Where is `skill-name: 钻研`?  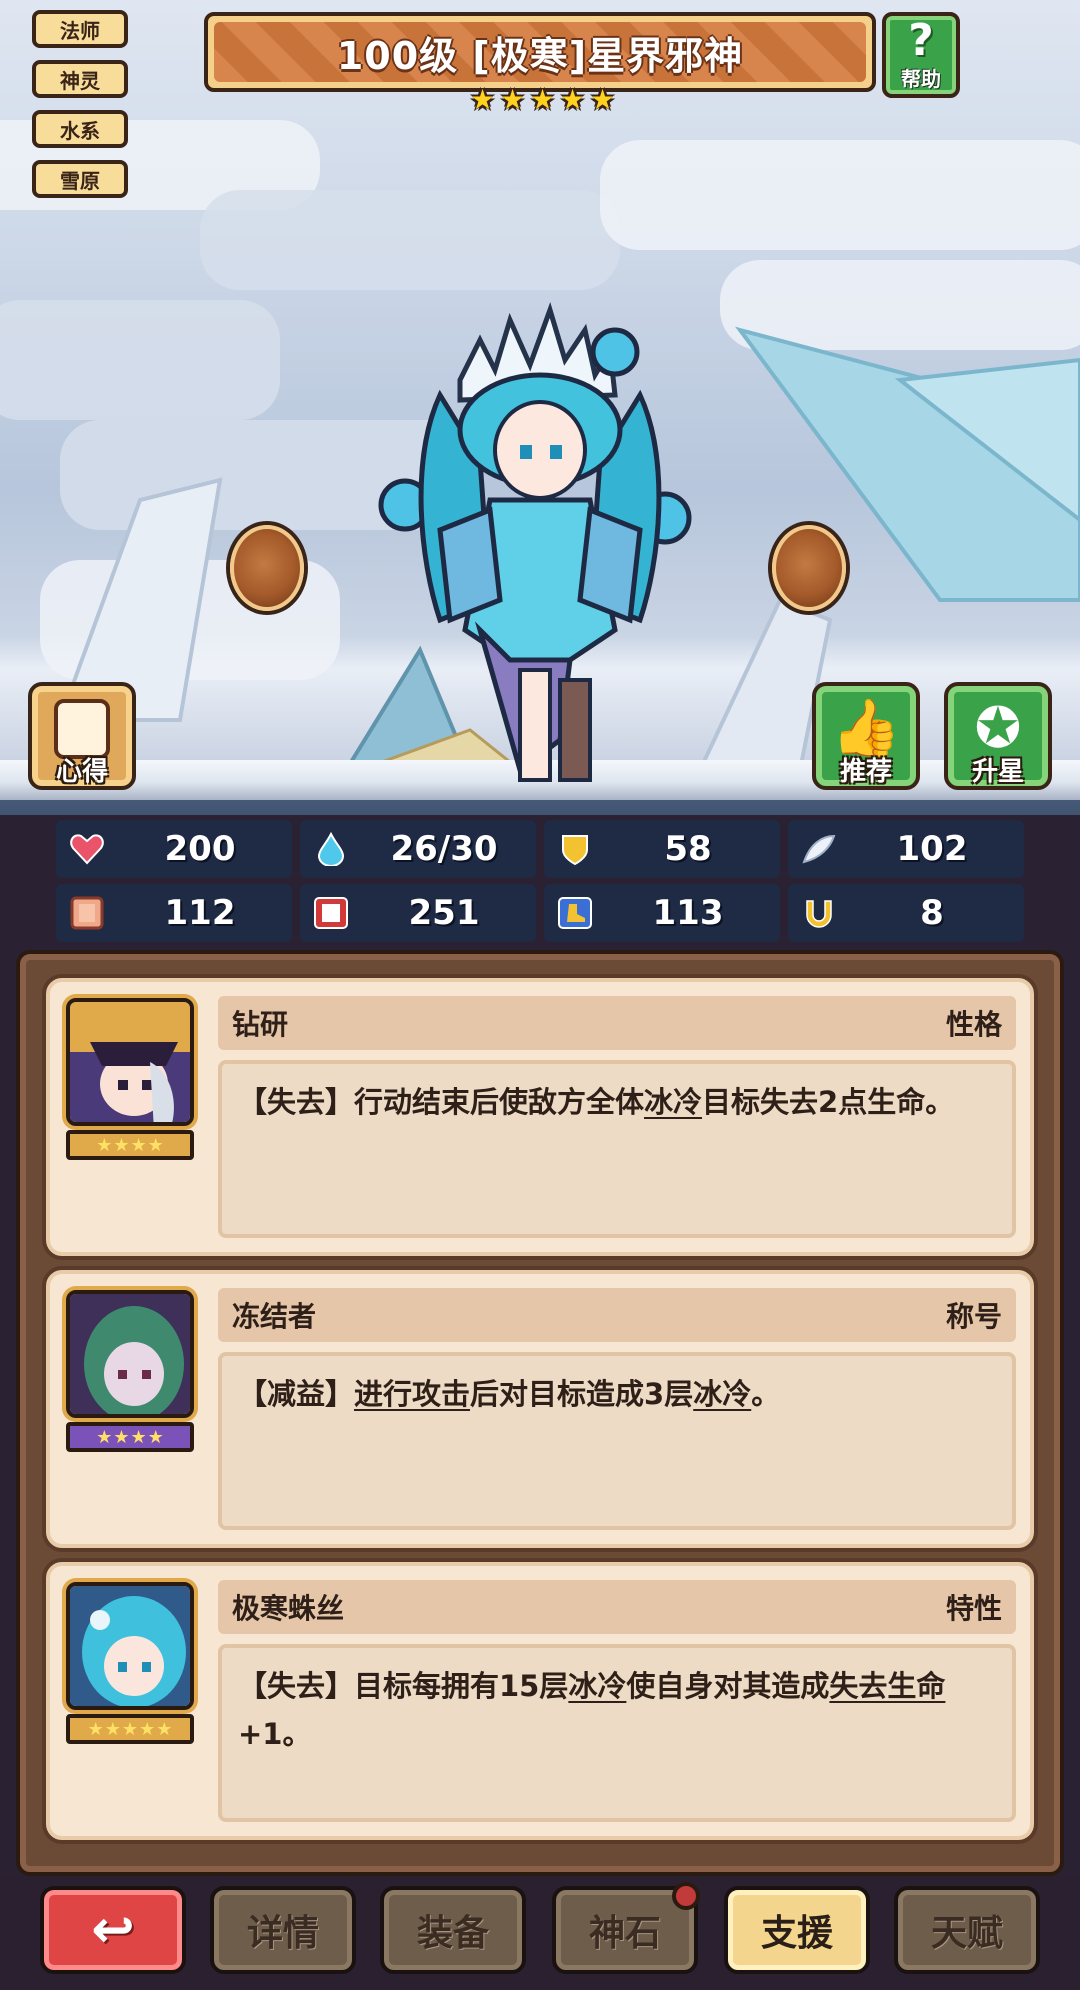 skill-name: 钻研 is located at coordinates (260, 1024).